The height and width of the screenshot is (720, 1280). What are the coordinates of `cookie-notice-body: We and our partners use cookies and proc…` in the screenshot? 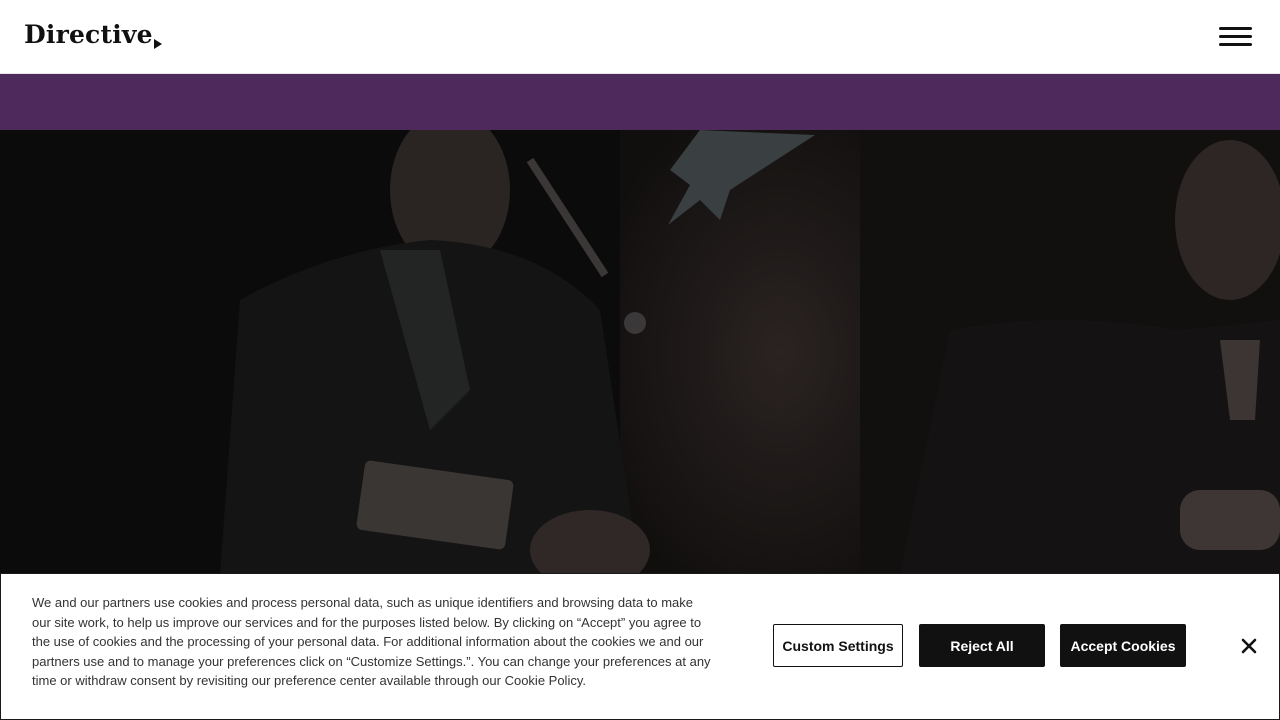 It's located at (371, 641).